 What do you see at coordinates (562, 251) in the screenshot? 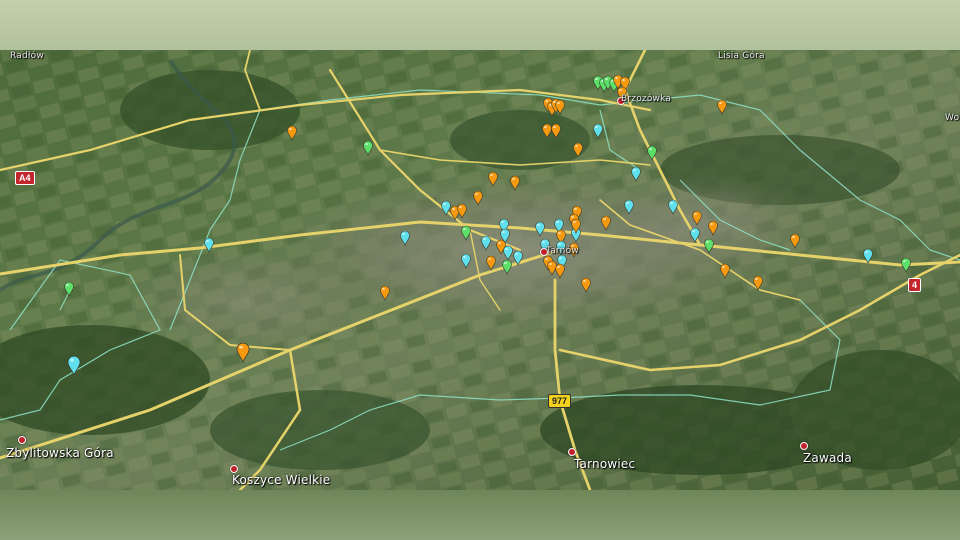
I see `place-label-tarnow: Tarnów` at bounding box center [562, 251].